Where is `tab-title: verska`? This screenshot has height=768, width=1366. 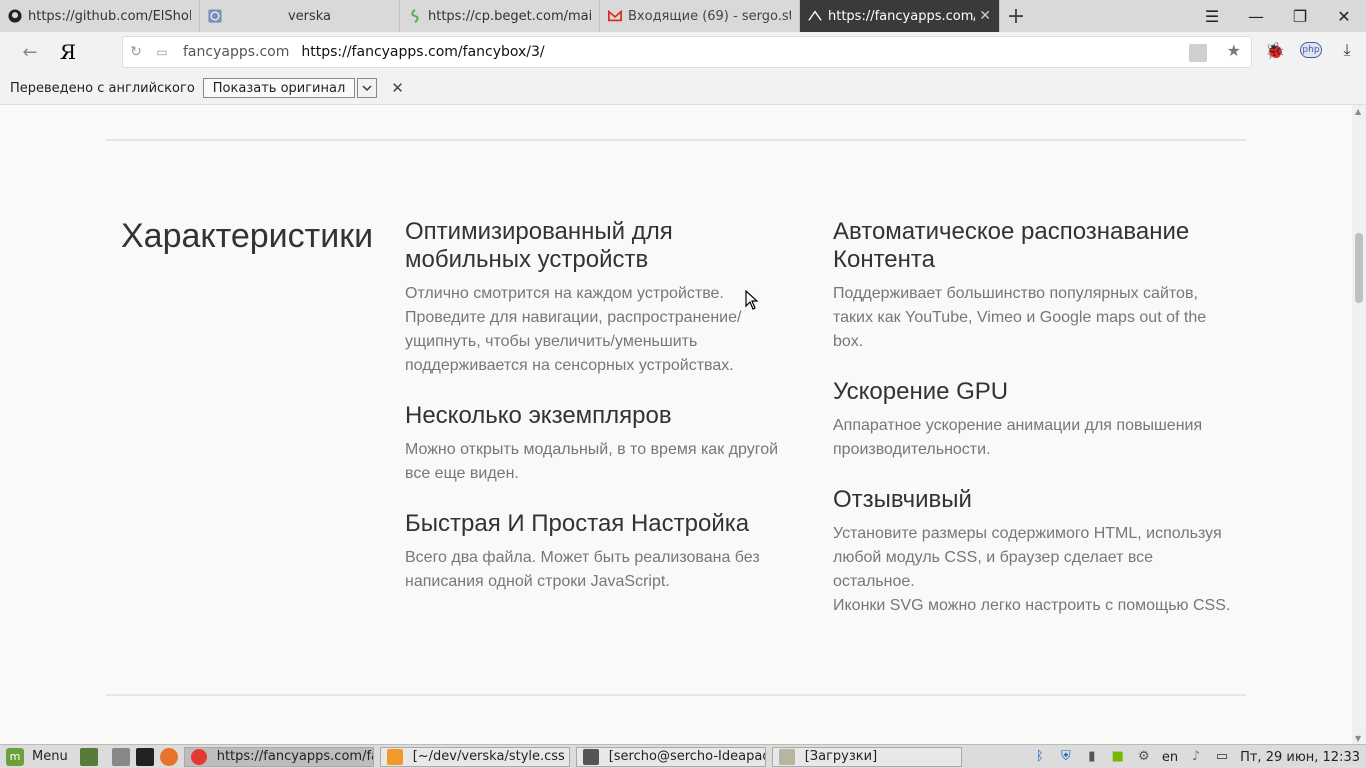 tab-title: verska is located at coordinates (309, 16).